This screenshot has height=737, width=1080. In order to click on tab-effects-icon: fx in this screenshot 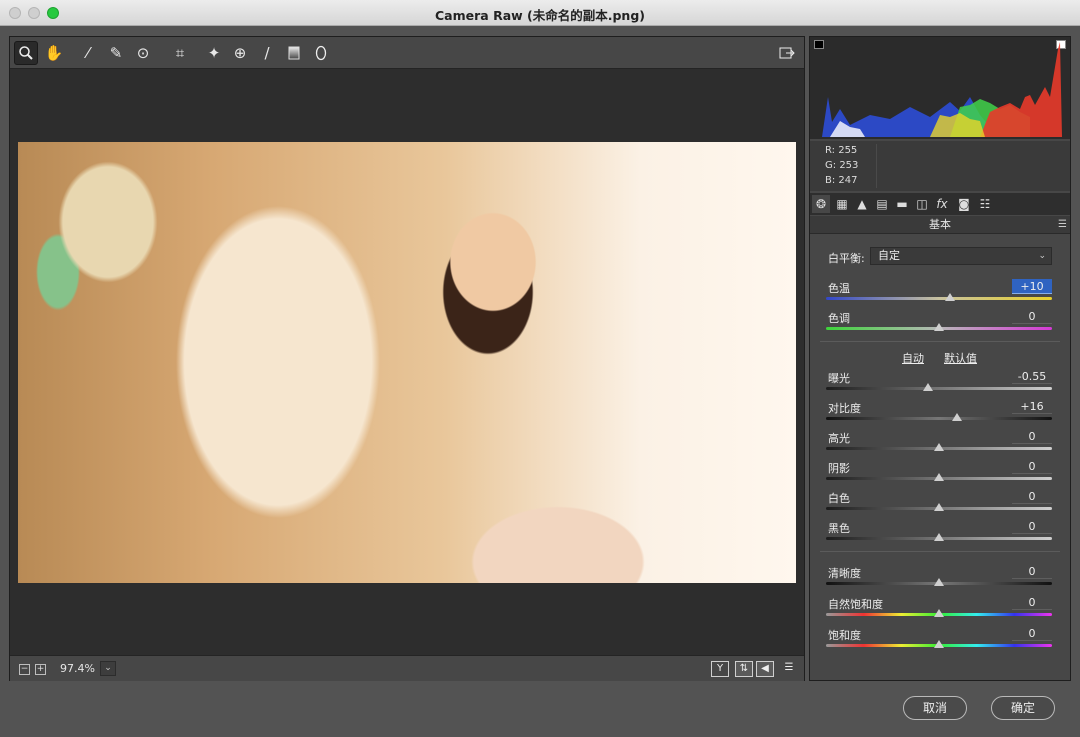, I will do `click(942, 204)`.